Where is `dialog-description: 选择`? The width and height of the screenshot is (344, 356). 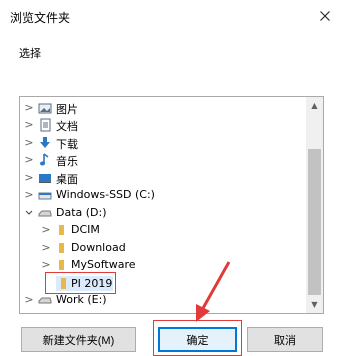 dialog-description: 选择 is located at coordinates (30, 53).